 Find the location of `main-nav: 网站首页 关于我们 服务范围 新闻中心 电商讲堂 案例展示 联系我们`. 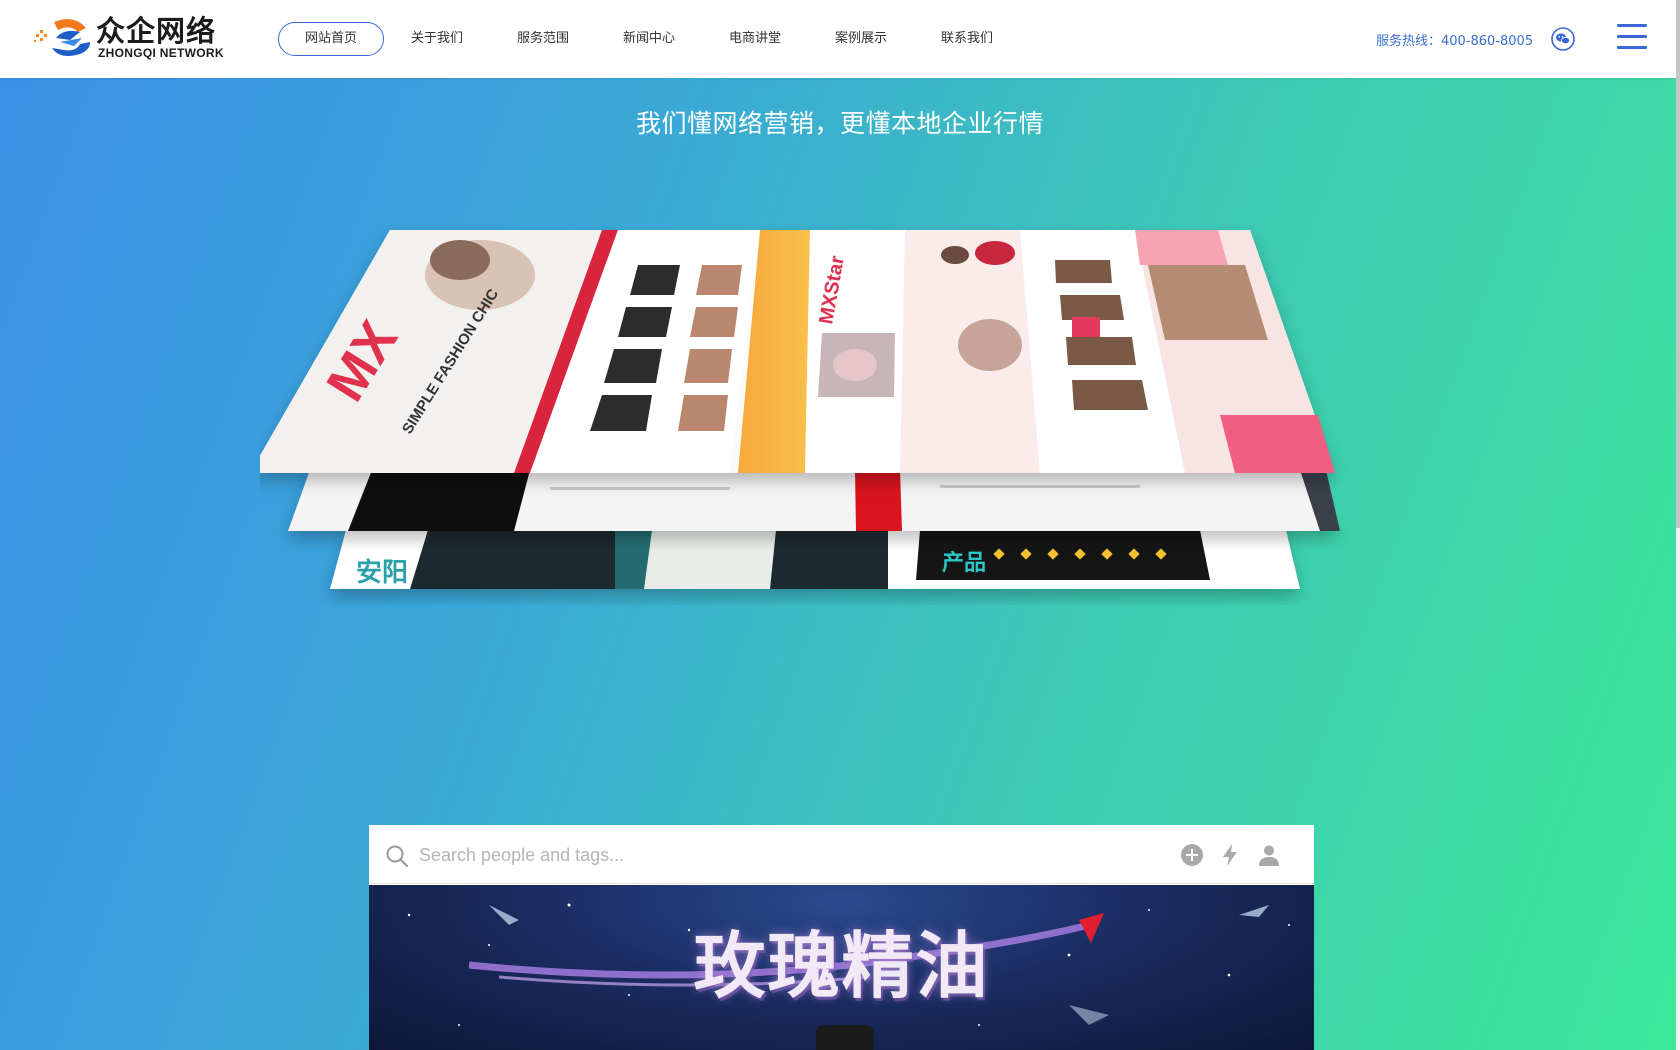

main-nav: 网站首页 关于我们 服务范围 新闻中心 电商讲堂 案例展示 联系我们 is located at coordinates (649, 39).